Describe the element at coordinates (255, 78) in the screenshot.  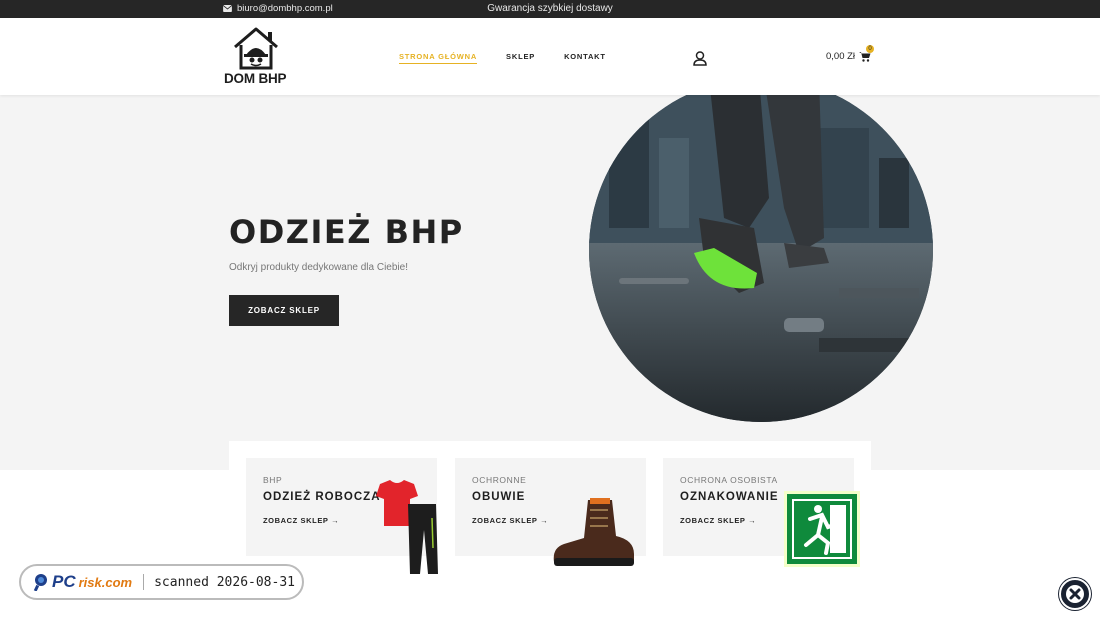
I see `logo-text: DOM BHP` at that location.